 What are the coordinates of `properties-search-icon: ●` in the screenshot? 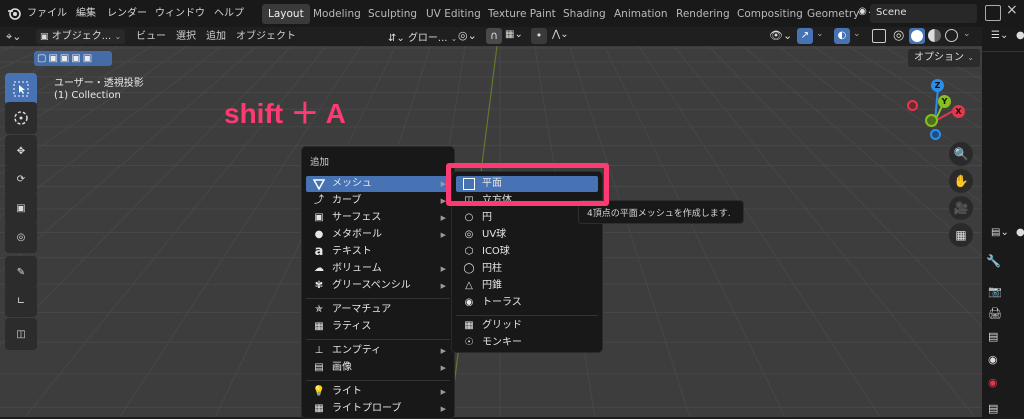 It's located at (1020, 232).